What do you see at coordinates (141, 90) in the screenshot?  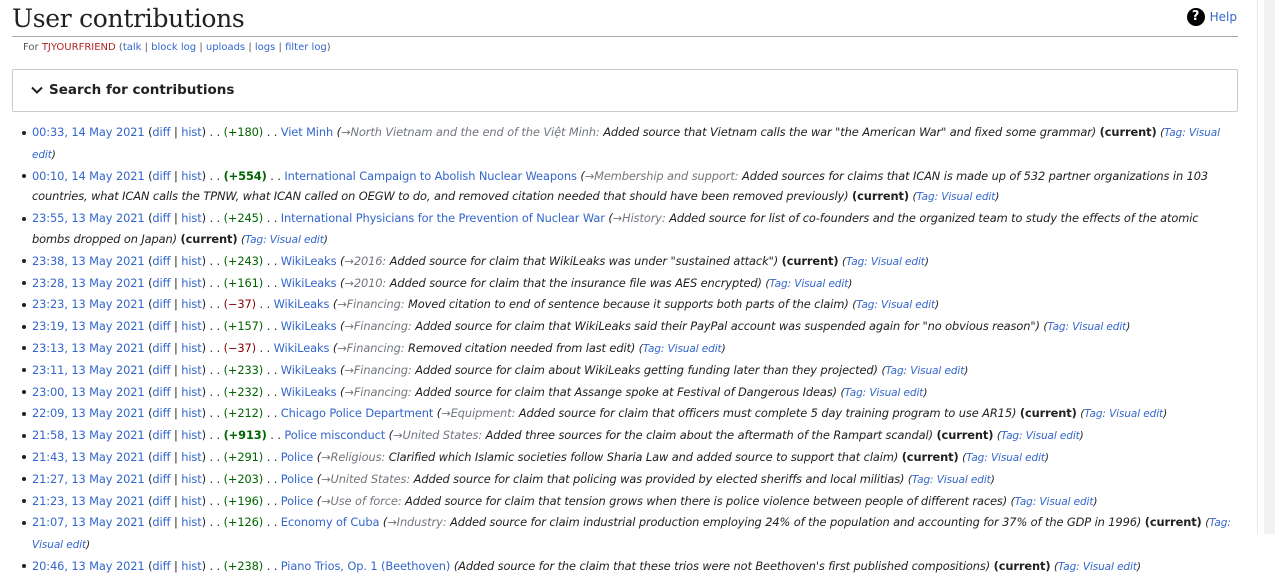 I see `search-contributions-label: Search for contributions` at bounding box center [141, 90].